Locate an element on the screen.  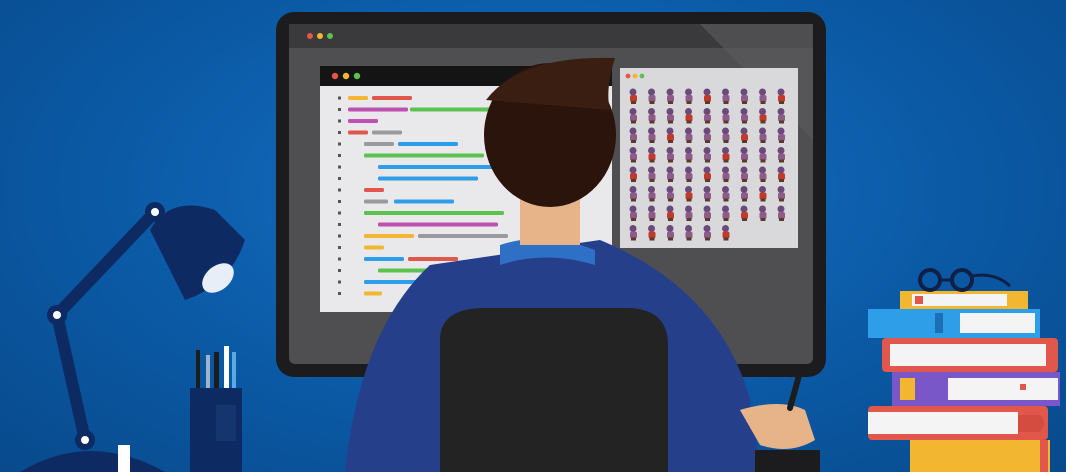
glasses-icon is located at coordinates (965, 280).